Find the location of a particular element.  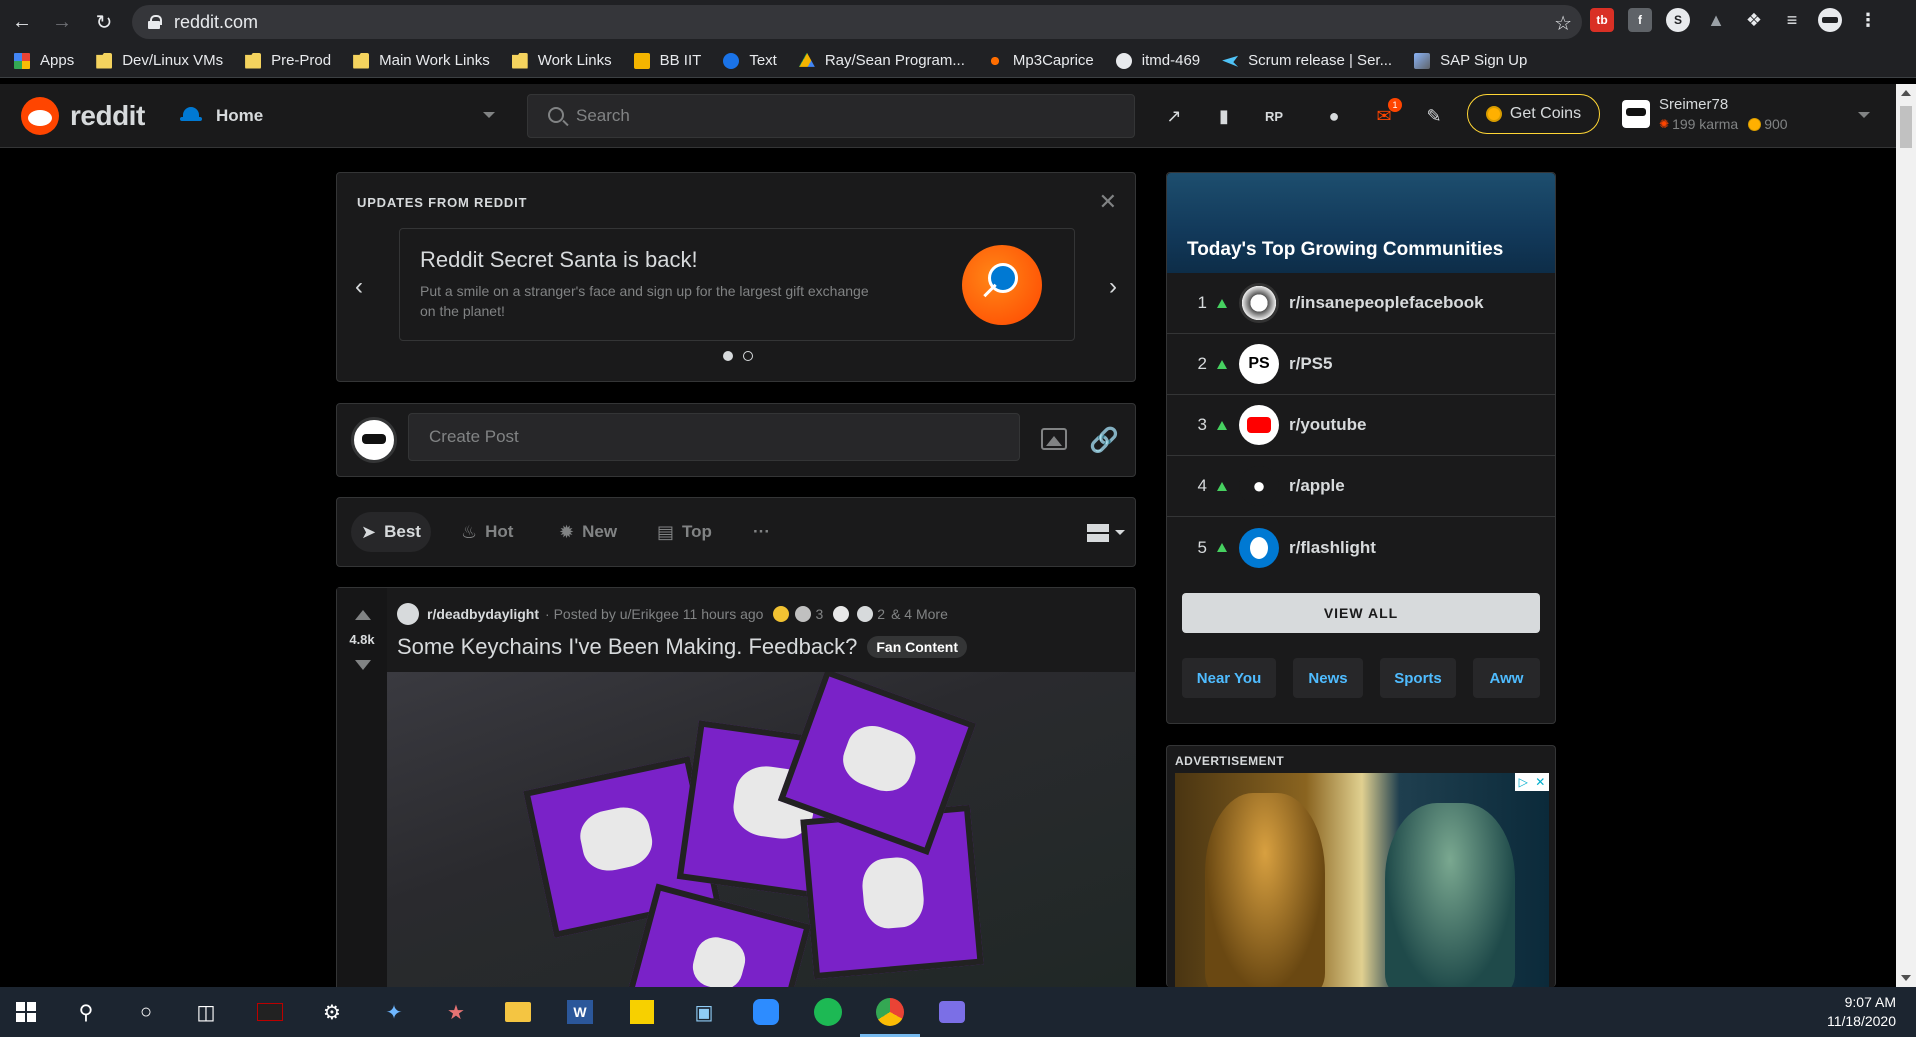

bookmark-main-work-links: Main Work Links is located at coordinates (421, 60).